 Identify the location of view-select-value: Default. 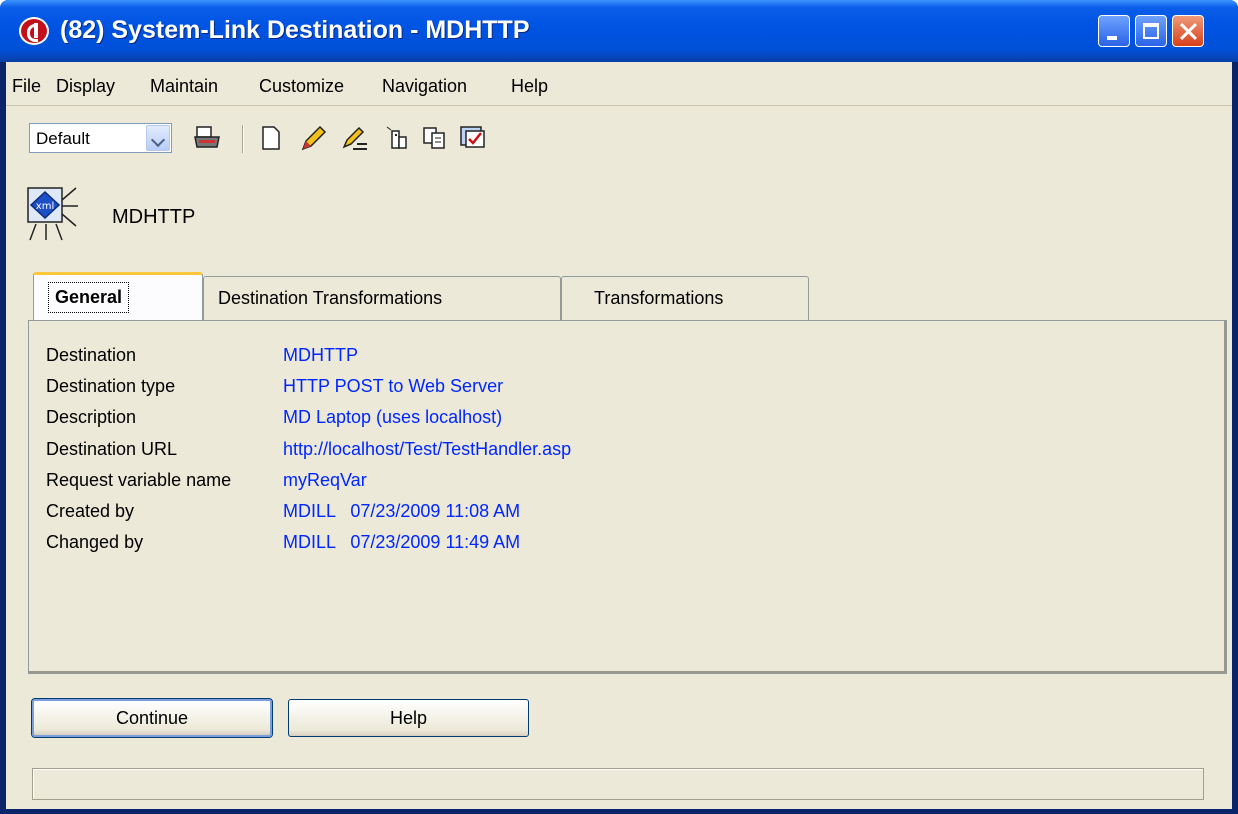
(63, 138).